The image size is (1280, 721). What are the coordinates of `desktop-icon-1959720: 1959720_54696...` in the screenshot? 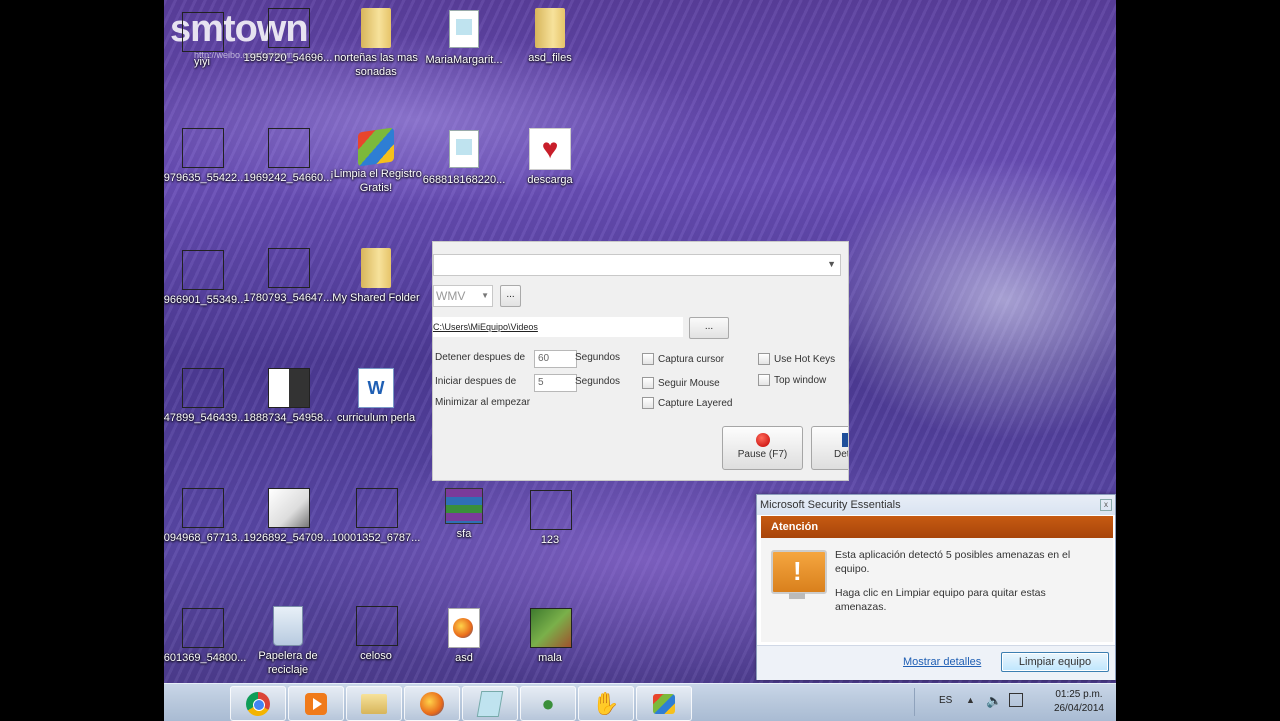 It's located at (288, 36).